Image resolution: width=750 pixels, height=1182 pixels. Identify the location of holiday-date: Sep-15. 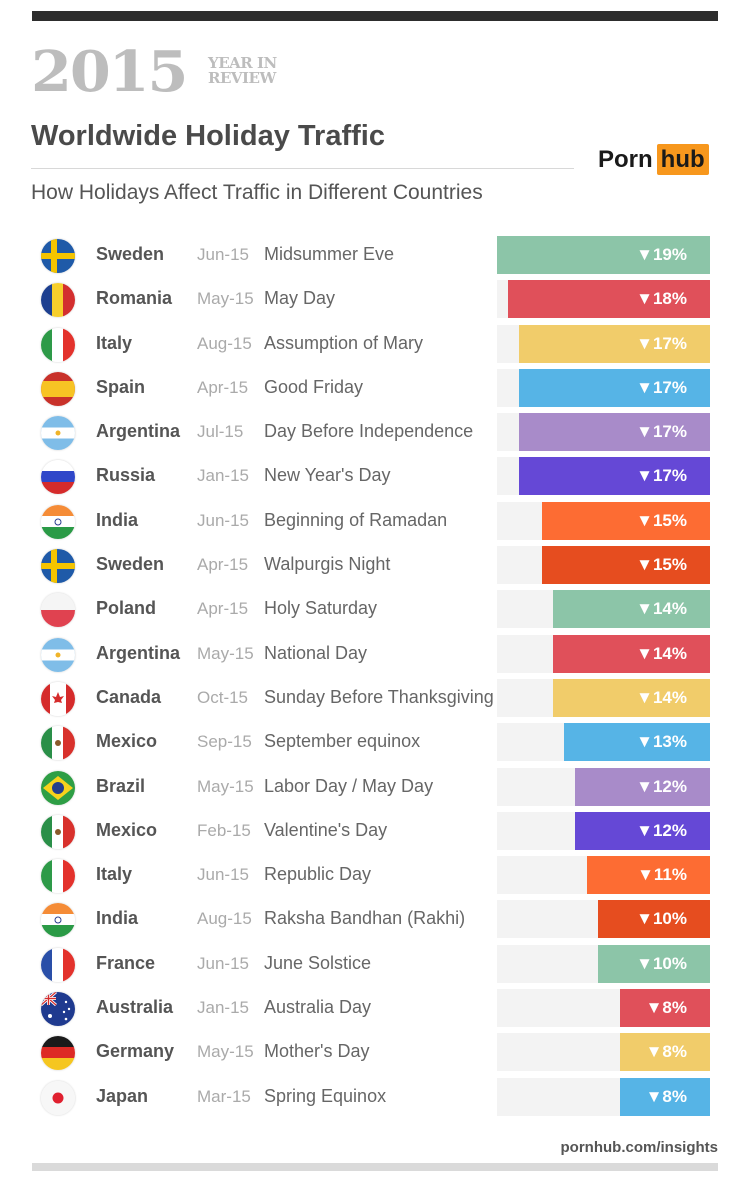
(224, 742).